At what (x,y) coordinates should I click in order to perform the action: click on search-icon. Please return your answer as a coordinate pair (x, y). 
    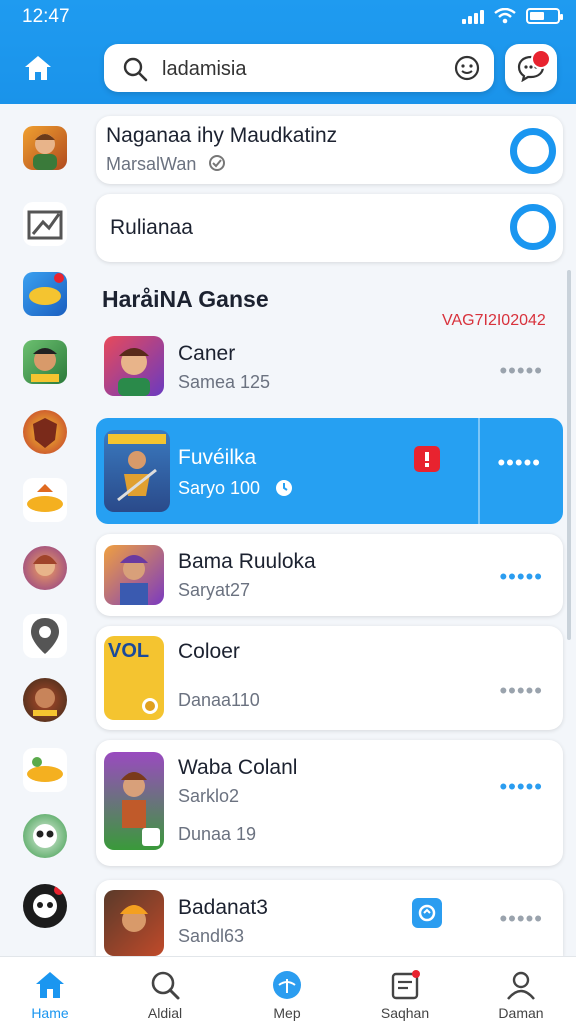
    Looking at the image, I should click on (165, 985).